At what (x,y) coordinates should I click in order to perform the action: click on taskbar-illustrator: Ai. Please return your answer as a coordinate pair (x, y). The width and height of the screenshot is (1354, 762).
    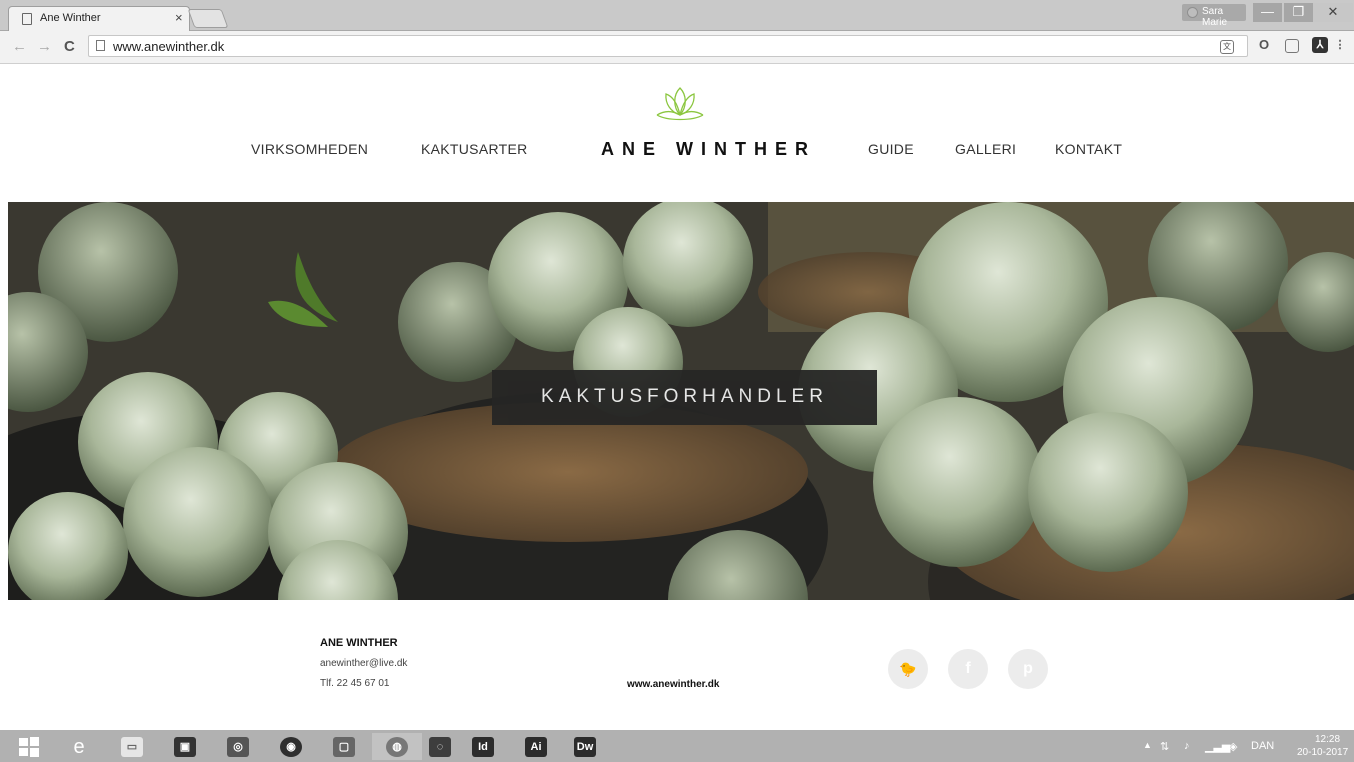
    Looking at the image, I should click on (536, 746).